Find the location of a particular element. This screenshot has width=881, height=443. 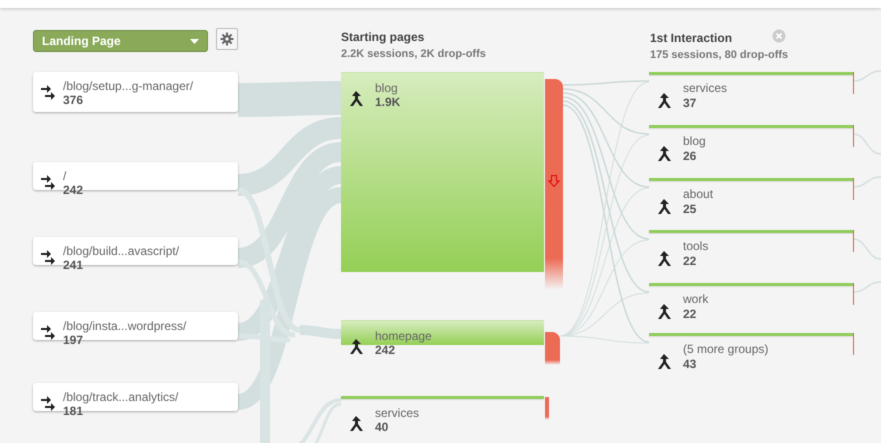

node-count: 40 is located at coordinates (381, 427).